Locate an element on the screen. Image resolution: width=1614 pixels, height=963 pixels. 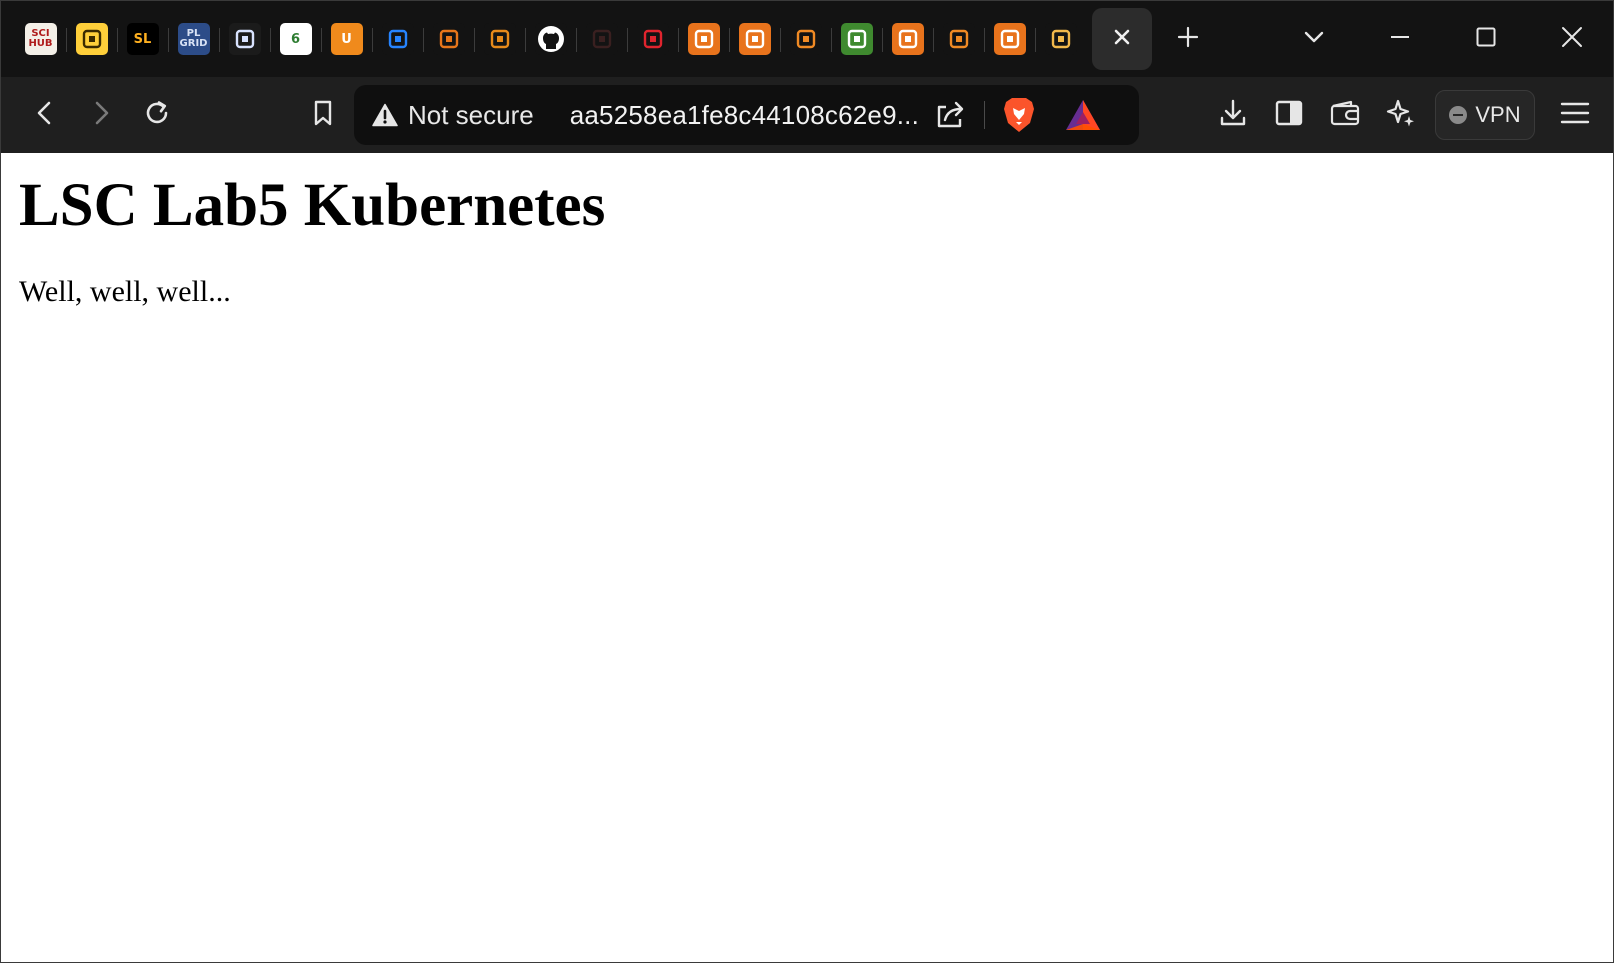
pinned-tab: SL is located at coordinates (142, 39).